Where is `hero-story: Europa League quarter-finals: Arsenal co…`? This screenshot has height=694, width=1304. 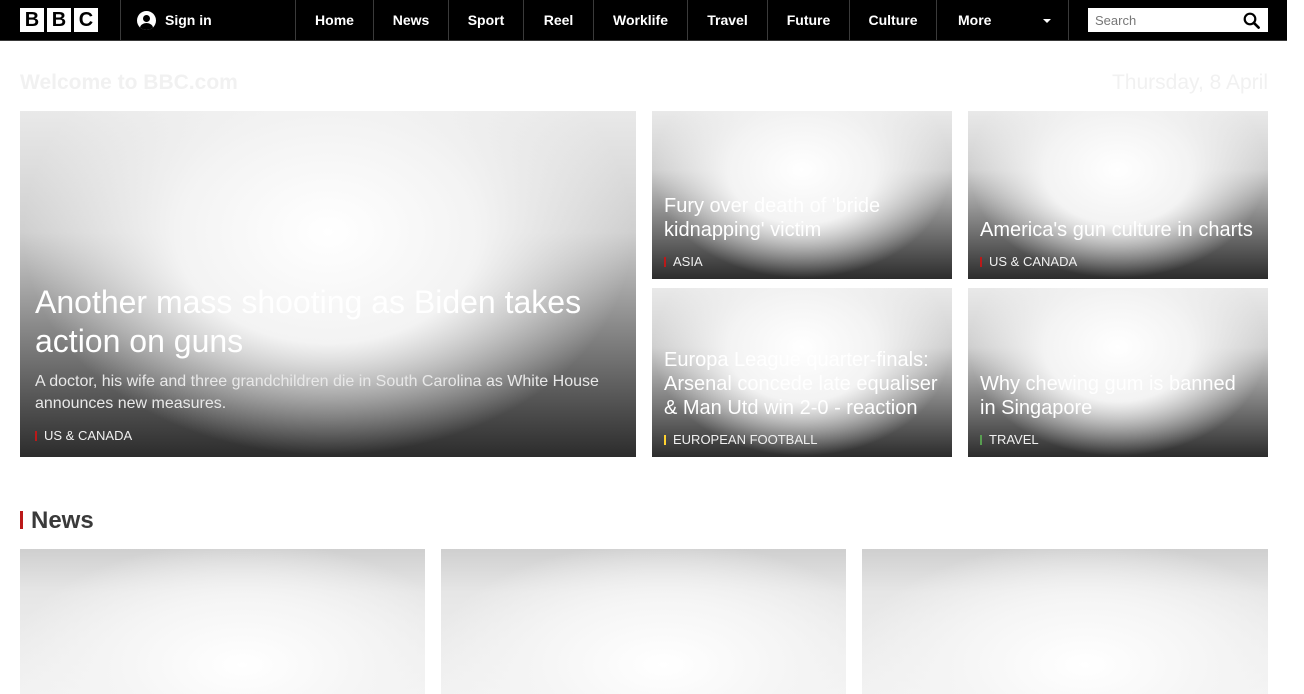 hero-story: Europa League quarter-finals: Arsenal co… is located at coordinates (802, 372).